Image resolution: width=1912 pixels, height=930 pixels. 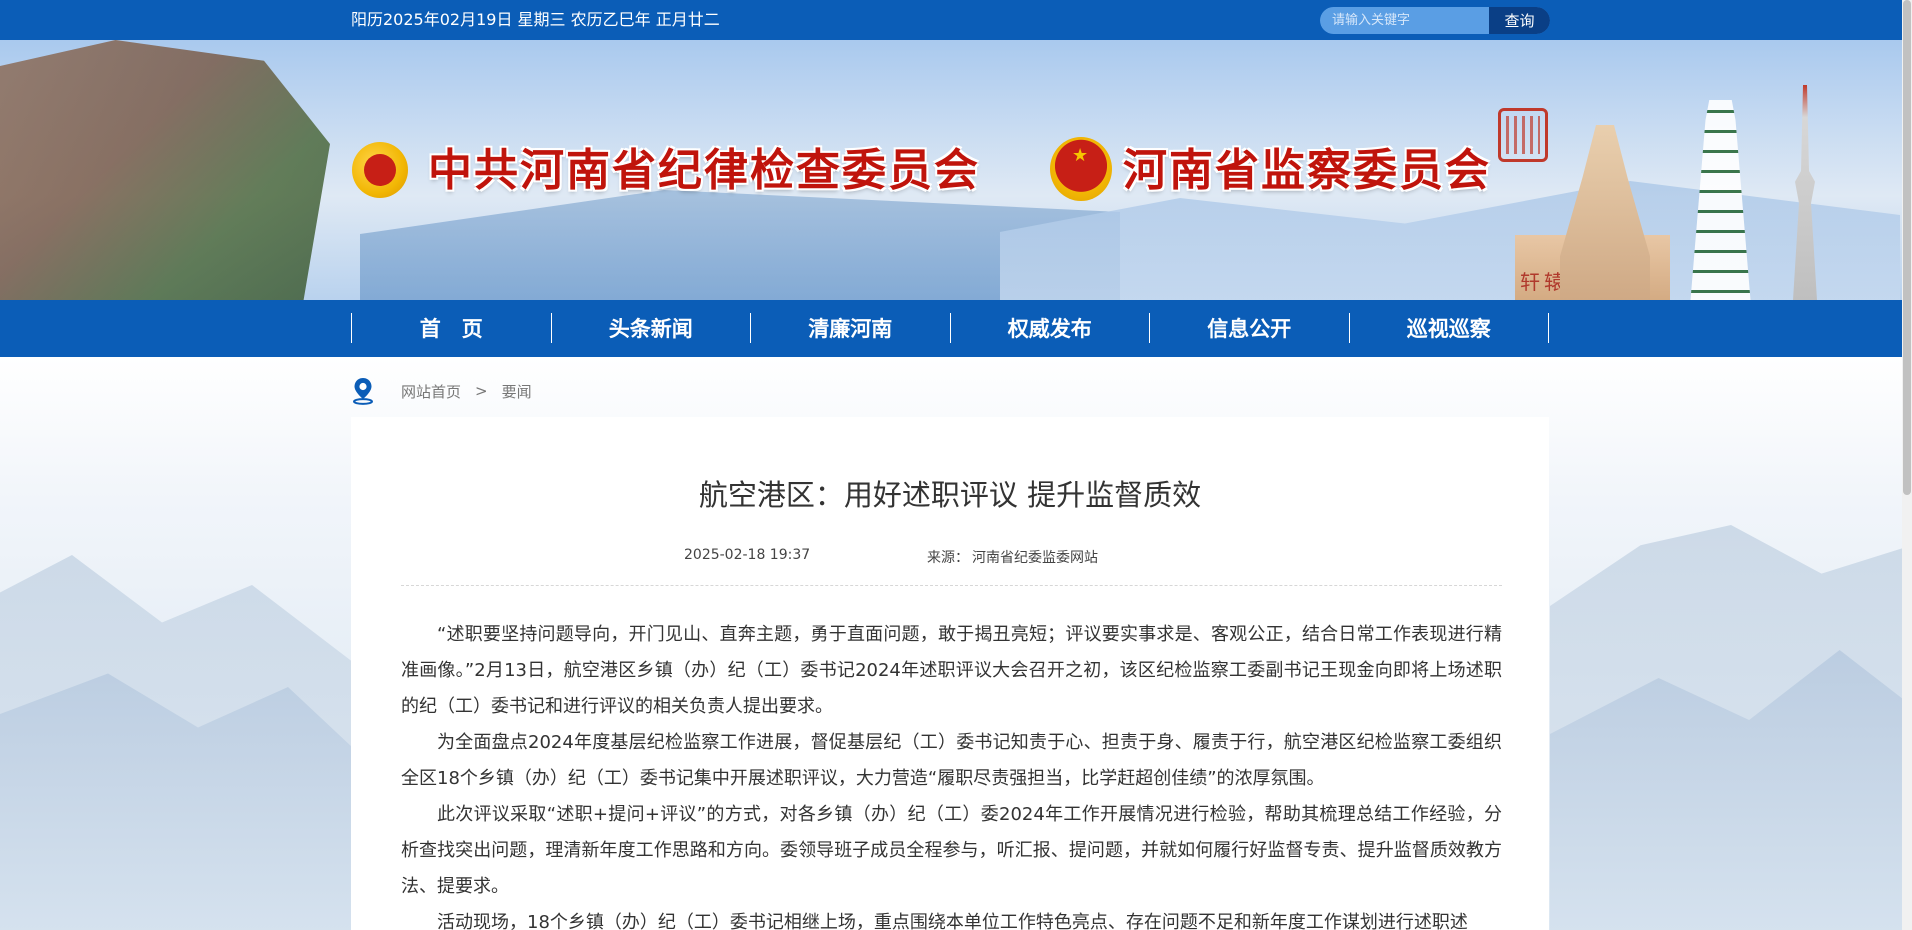 I want to click on search-box: 查询, so click(x=1435, y=20).